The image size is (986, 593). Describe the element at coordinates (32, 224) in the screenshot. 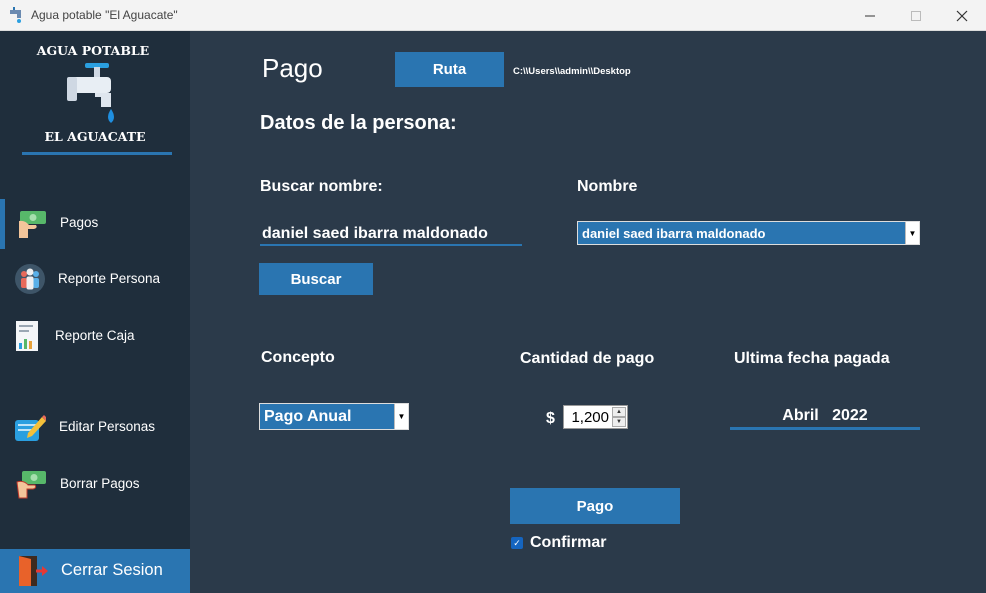

I see `cash-hand-icon` at that location.